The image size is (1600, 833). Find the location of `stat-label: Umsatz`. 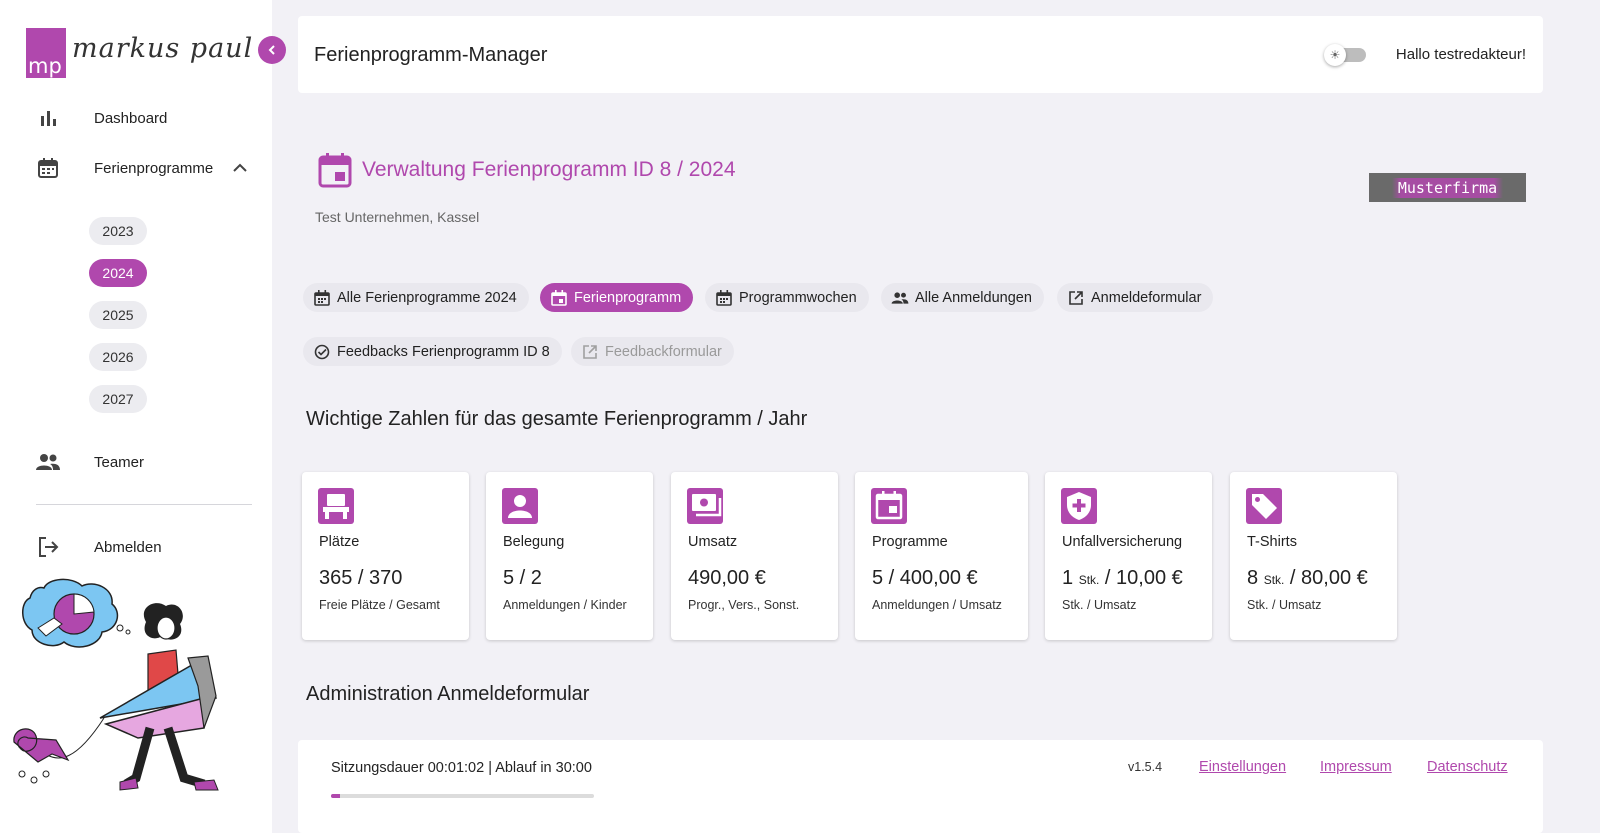

stat-label: Umsatz is located at coordinates (713, 542).